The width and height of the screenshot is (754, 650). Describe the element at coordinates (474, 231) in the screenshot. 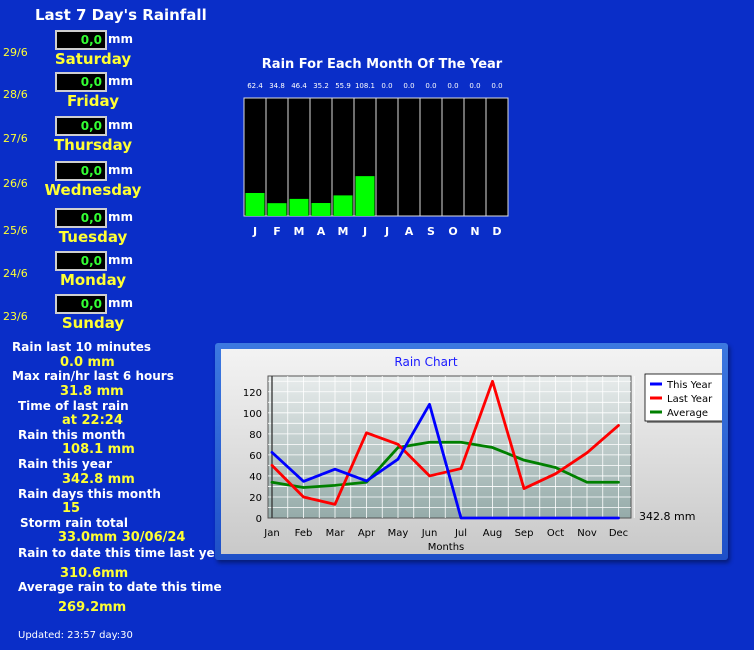

I see `month-tick-label: N` at that location.